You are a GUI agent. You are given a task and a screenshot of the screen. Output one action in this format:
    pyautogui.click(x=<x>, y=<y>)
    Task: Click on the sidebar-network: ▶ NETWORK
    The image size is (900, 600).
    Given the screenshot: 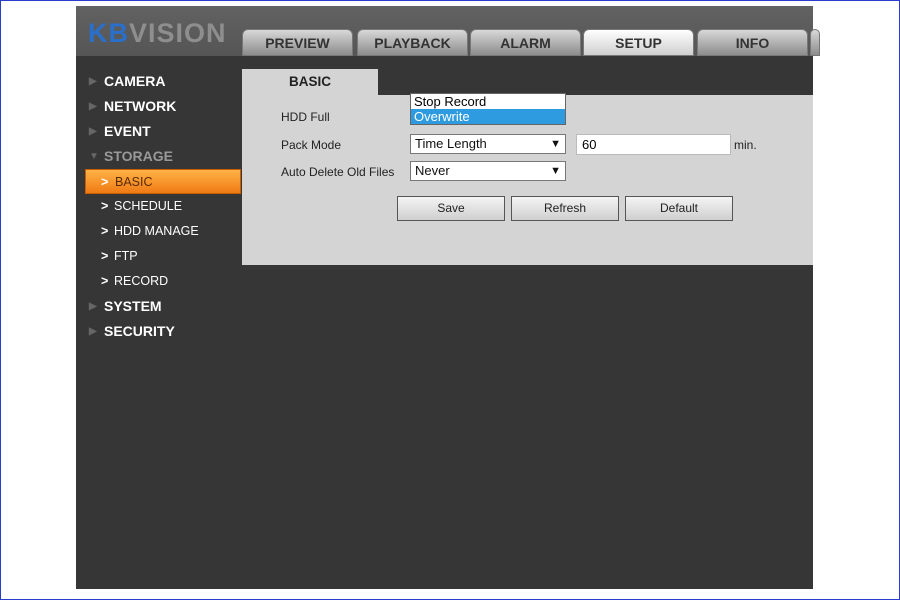 What is the action you would take?
    pyautogui.click(x=159, y=106)
    